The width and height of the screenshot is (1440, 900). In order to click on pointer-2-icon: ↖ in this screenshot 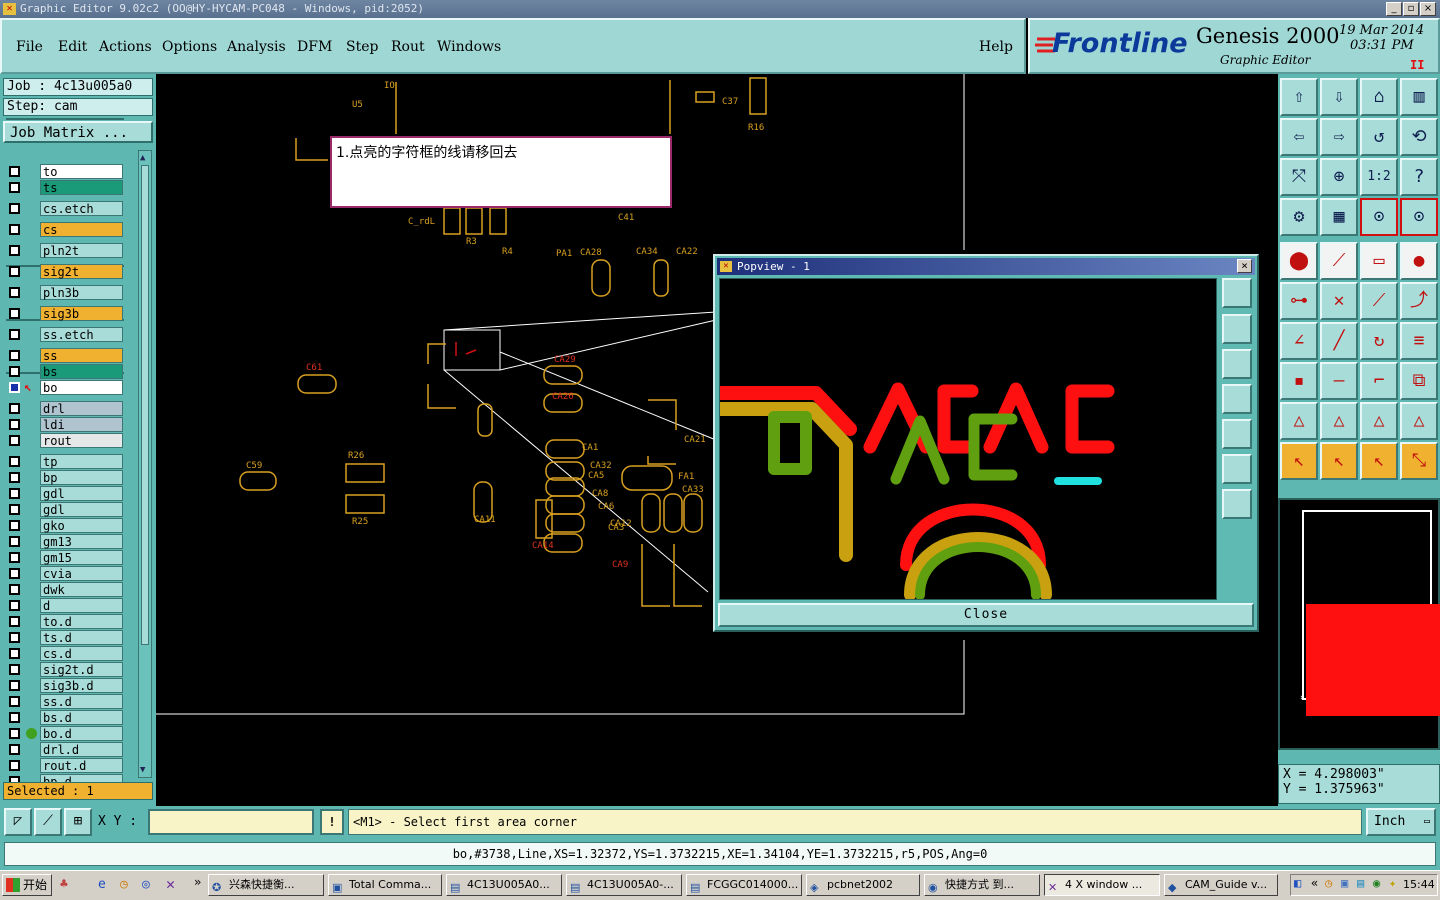, I will do `click(1339, 461)`.